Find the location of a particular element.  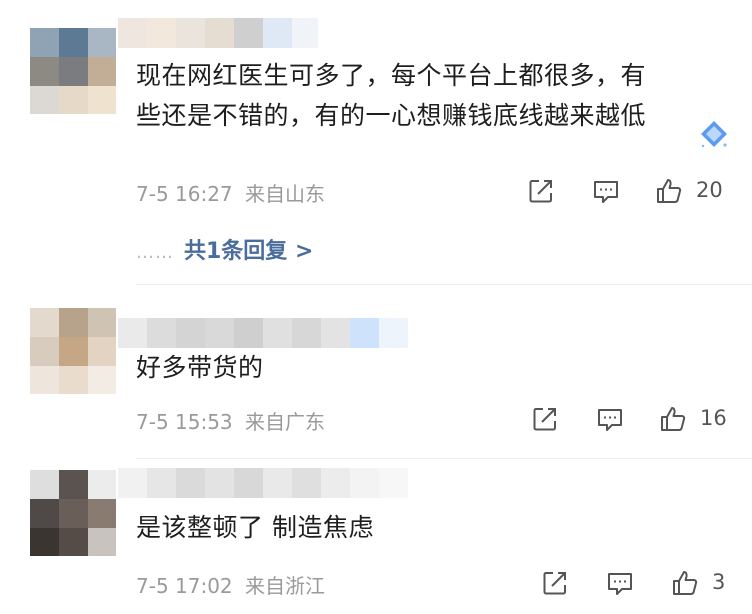

view-replies-link: …… 共1条回复 > is located at coordinates (224, 249).